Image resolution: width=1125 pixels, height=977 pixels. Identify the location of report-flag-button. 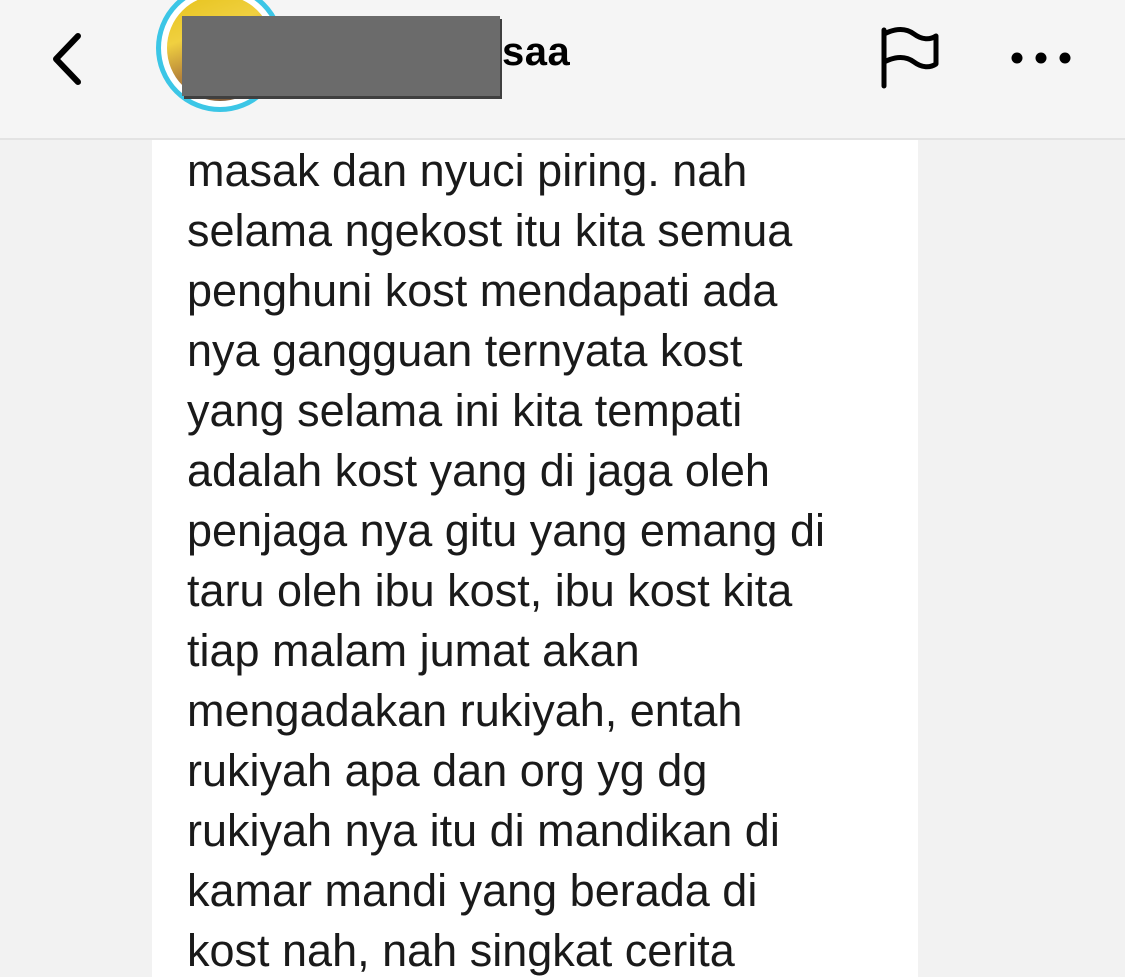
(909, 57).